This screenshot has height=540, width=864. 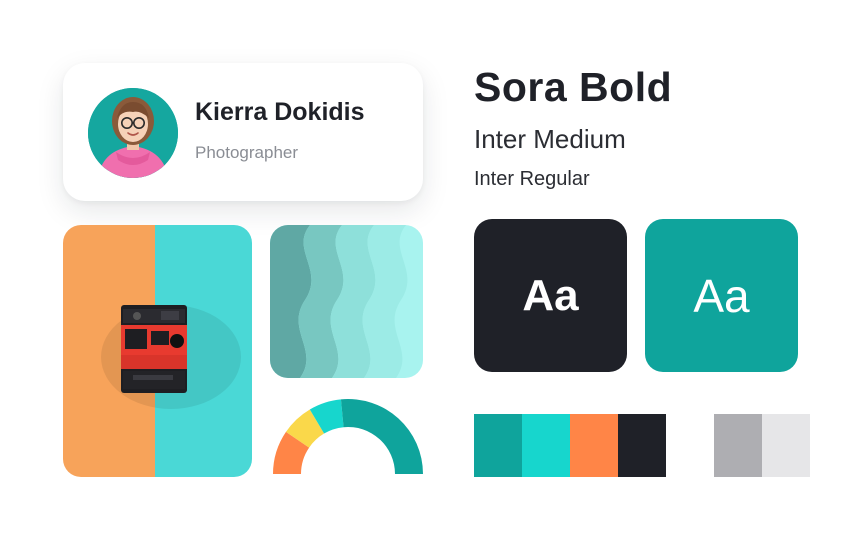 What do you see at coordinates (550, 139) in the screenshot?
I see `medium-font-sample: Inter Medium` at bounding box center [550, 139].